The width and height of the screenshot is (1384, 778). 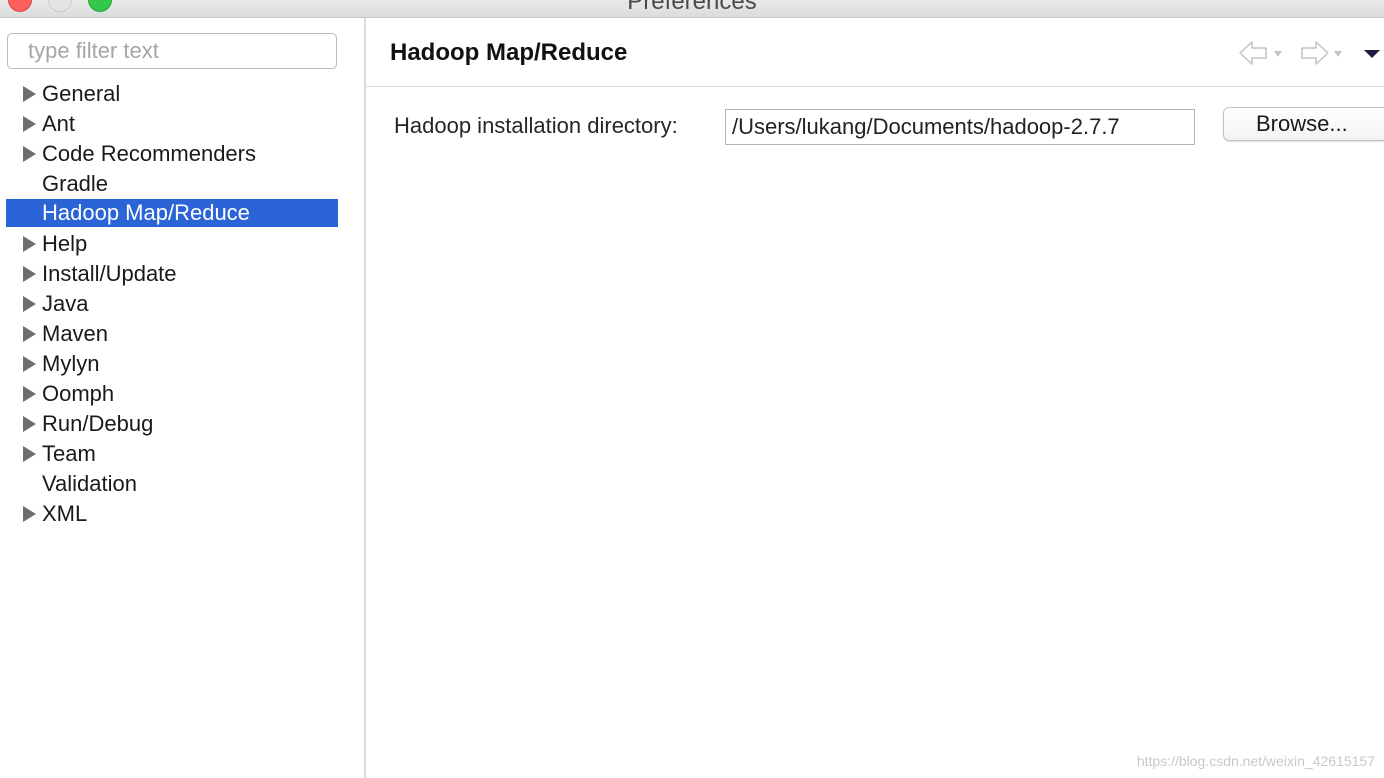 I want to click on filter-input, so click(x=172, y=51).